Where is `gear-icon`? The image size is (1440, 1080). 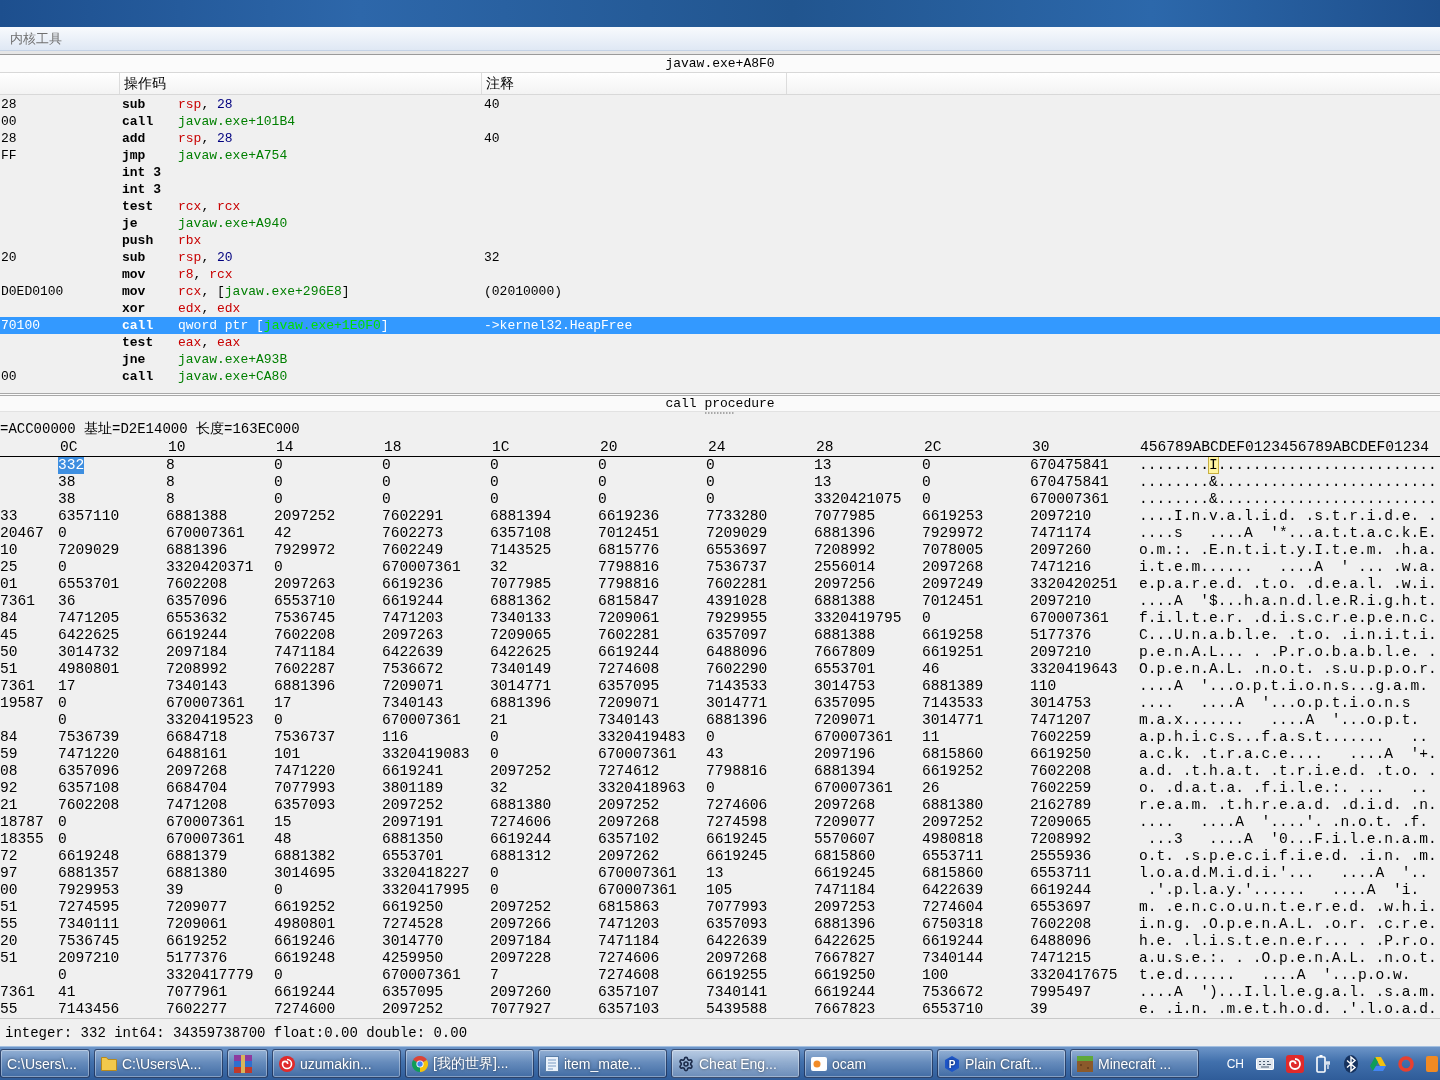
gear-icon is located at coordinates (686, 1063).